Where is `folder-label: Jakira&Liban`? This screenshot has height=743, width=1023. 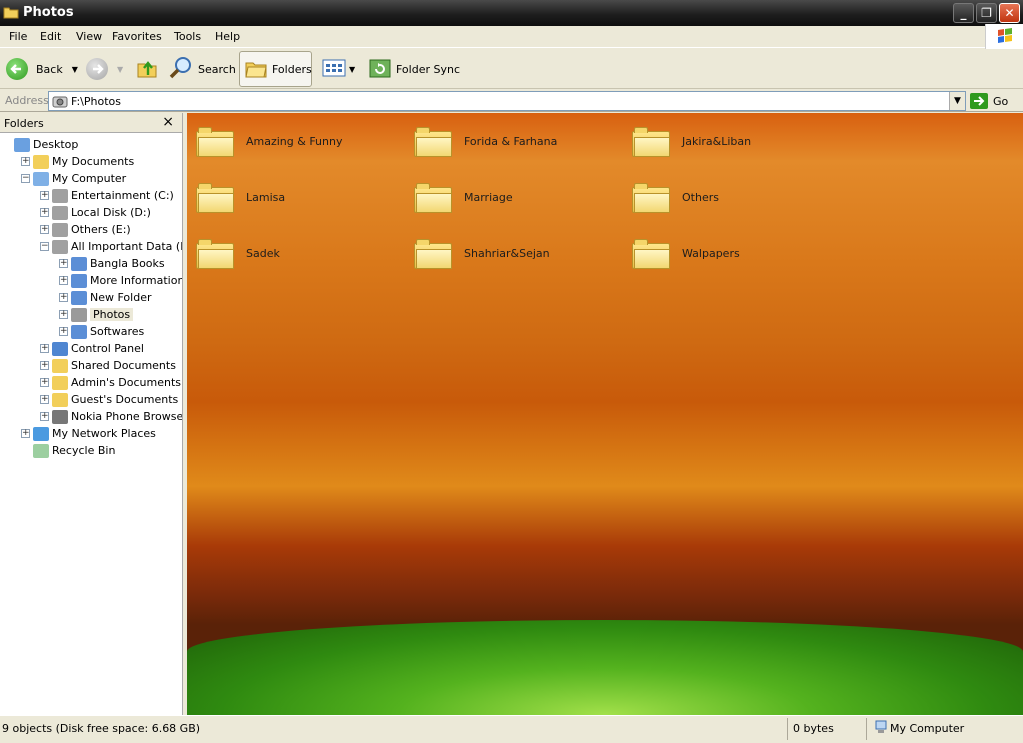 folder-label: Jakira&Liban is located at coordinates (717, 141).